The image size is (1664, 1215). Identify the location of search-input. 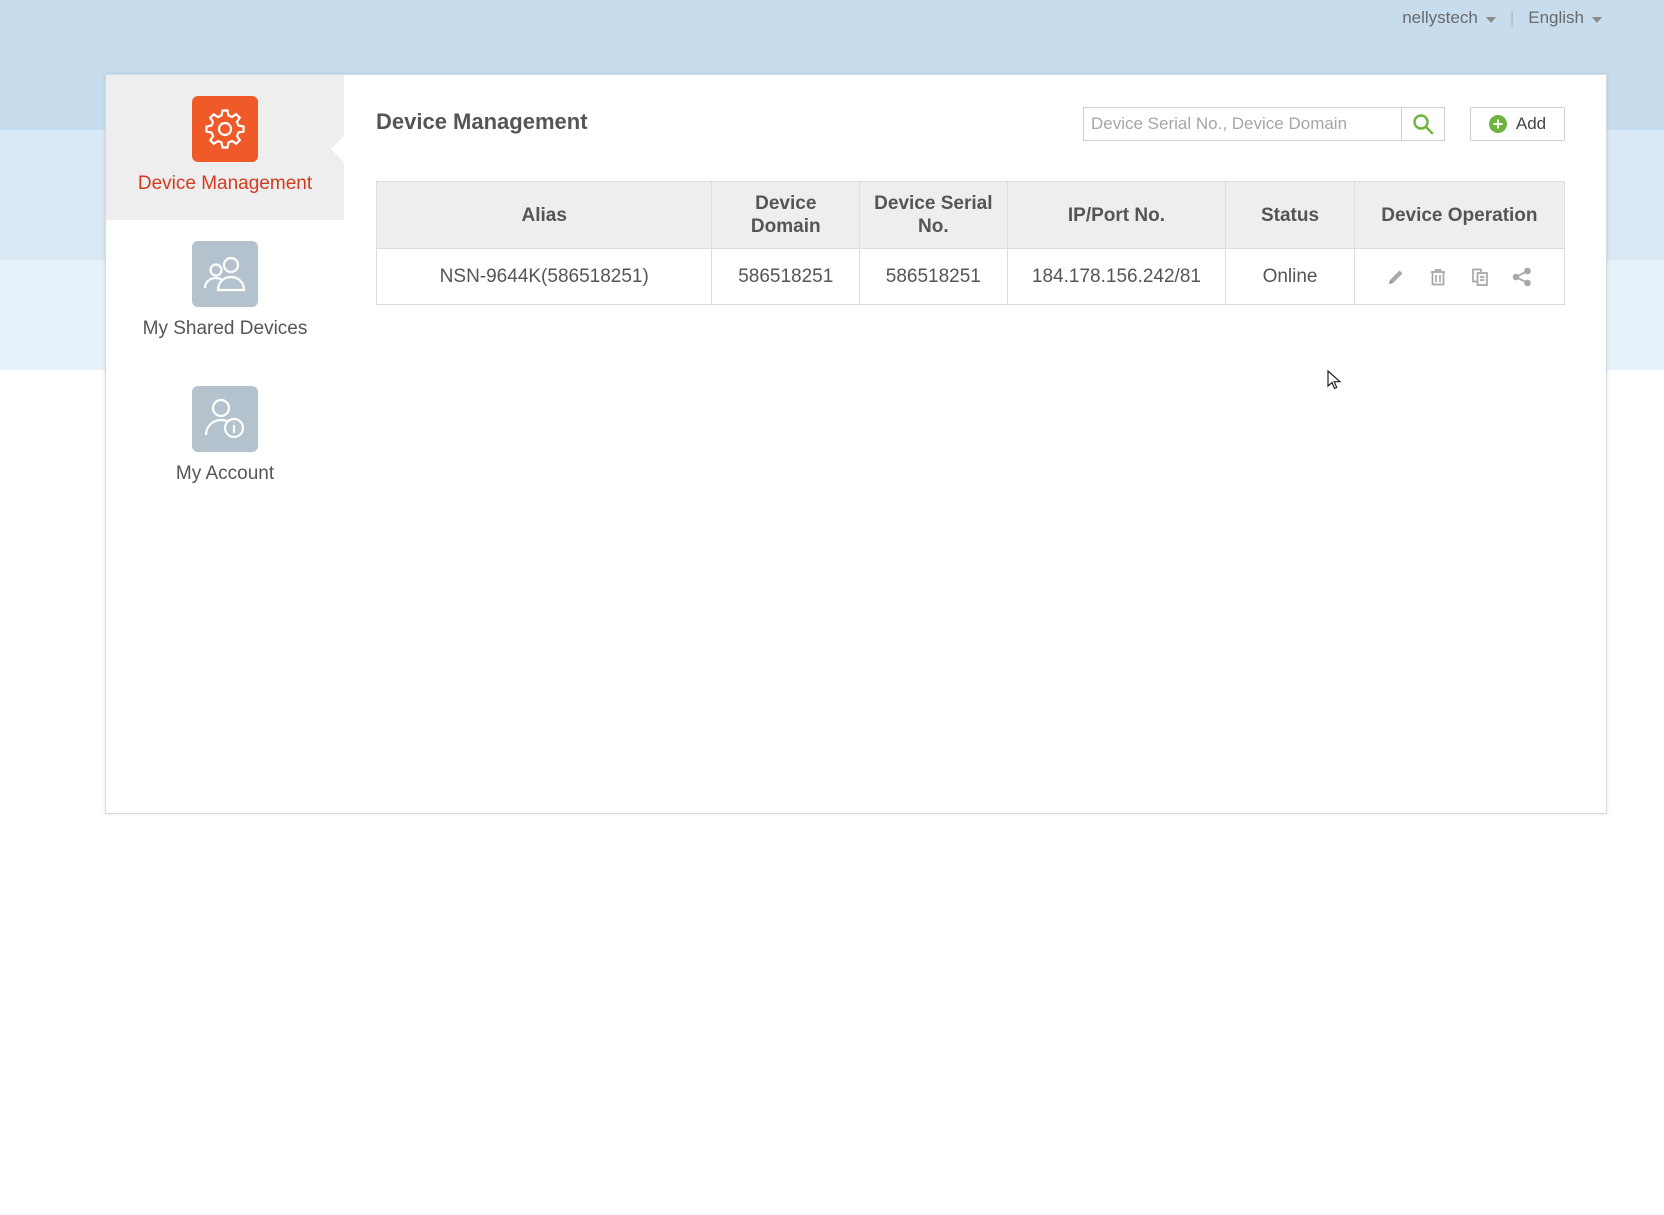
(1242, 124).